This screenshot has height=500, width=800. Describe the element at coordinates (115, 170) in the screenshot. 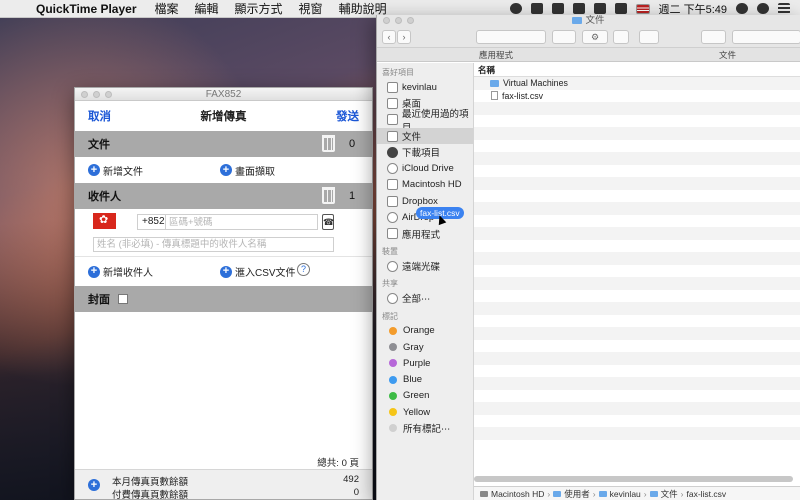

I see `add-document-button: + 新增文件` at that location.